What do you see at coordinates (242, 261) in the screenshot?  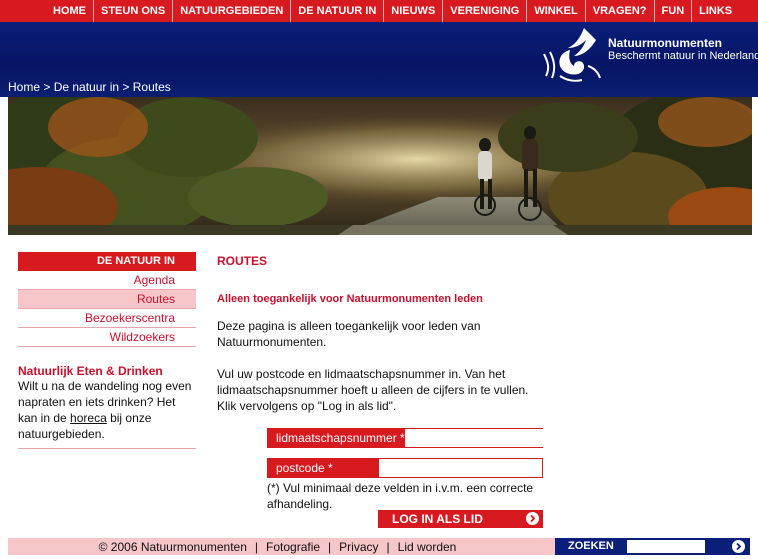 I see `page-title: ROUTES` at bounding box center [242, 261].